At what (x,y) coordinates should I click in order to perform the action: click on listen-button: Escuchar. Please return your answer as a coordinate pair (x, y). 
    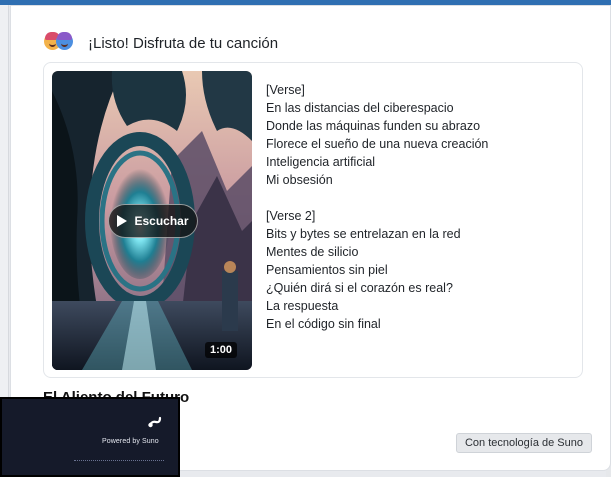
    Looking at the image, I should click on (153, 221).